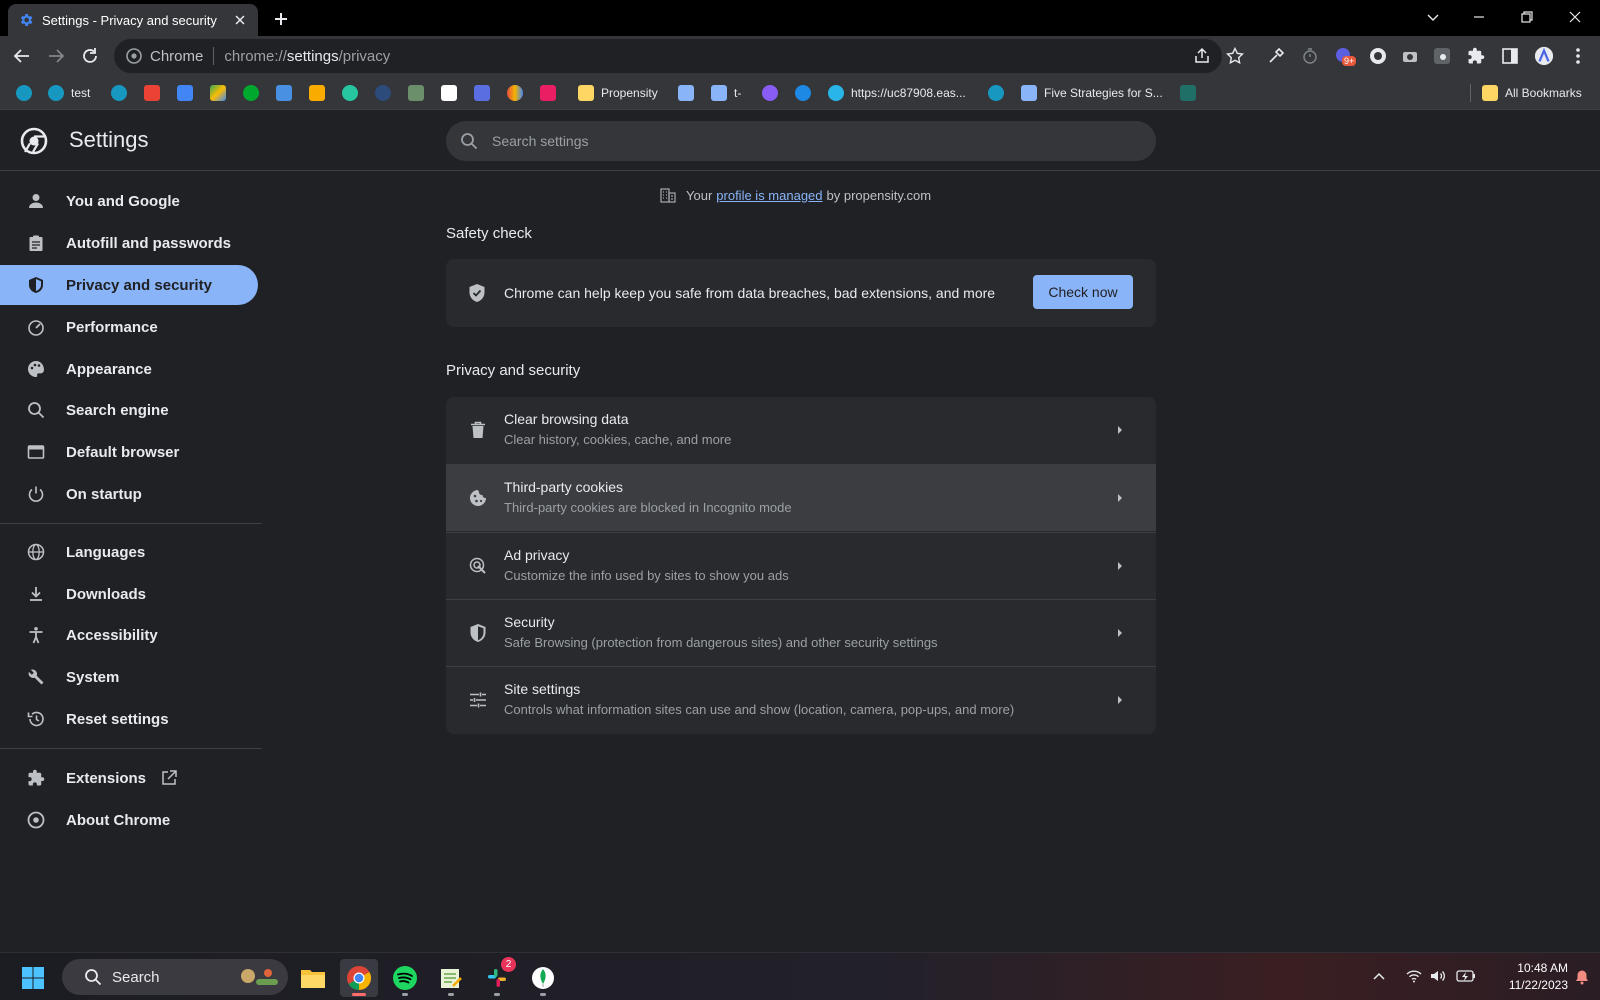 This screenshot has height=1000, width=1600. What do you see at coordinates (129, 820) in the screenshot?
I see `sidebar-item-about-chrome: About Chrome` at bounding box center [129, 820].